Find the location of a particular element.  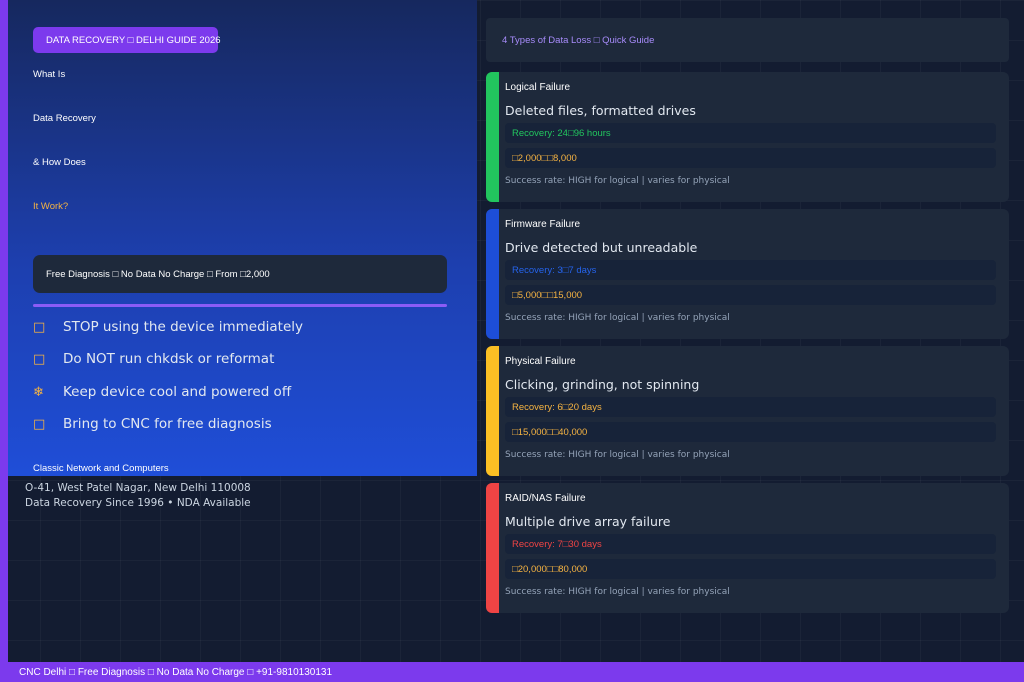

card-title: Clicking, grinding, not spinning is located at coordinates (602, 384).